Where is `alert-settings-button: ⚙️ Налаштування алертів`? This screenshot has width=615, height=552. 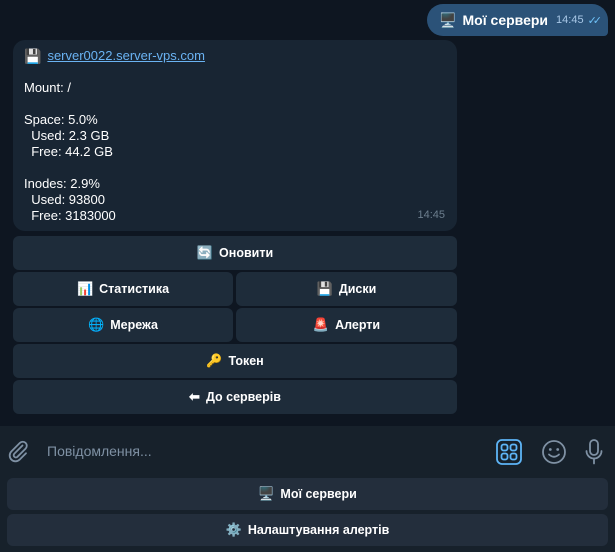
alert-settings-button: ⚙️ Налаштування алертів is located at coordinates (307, 530).